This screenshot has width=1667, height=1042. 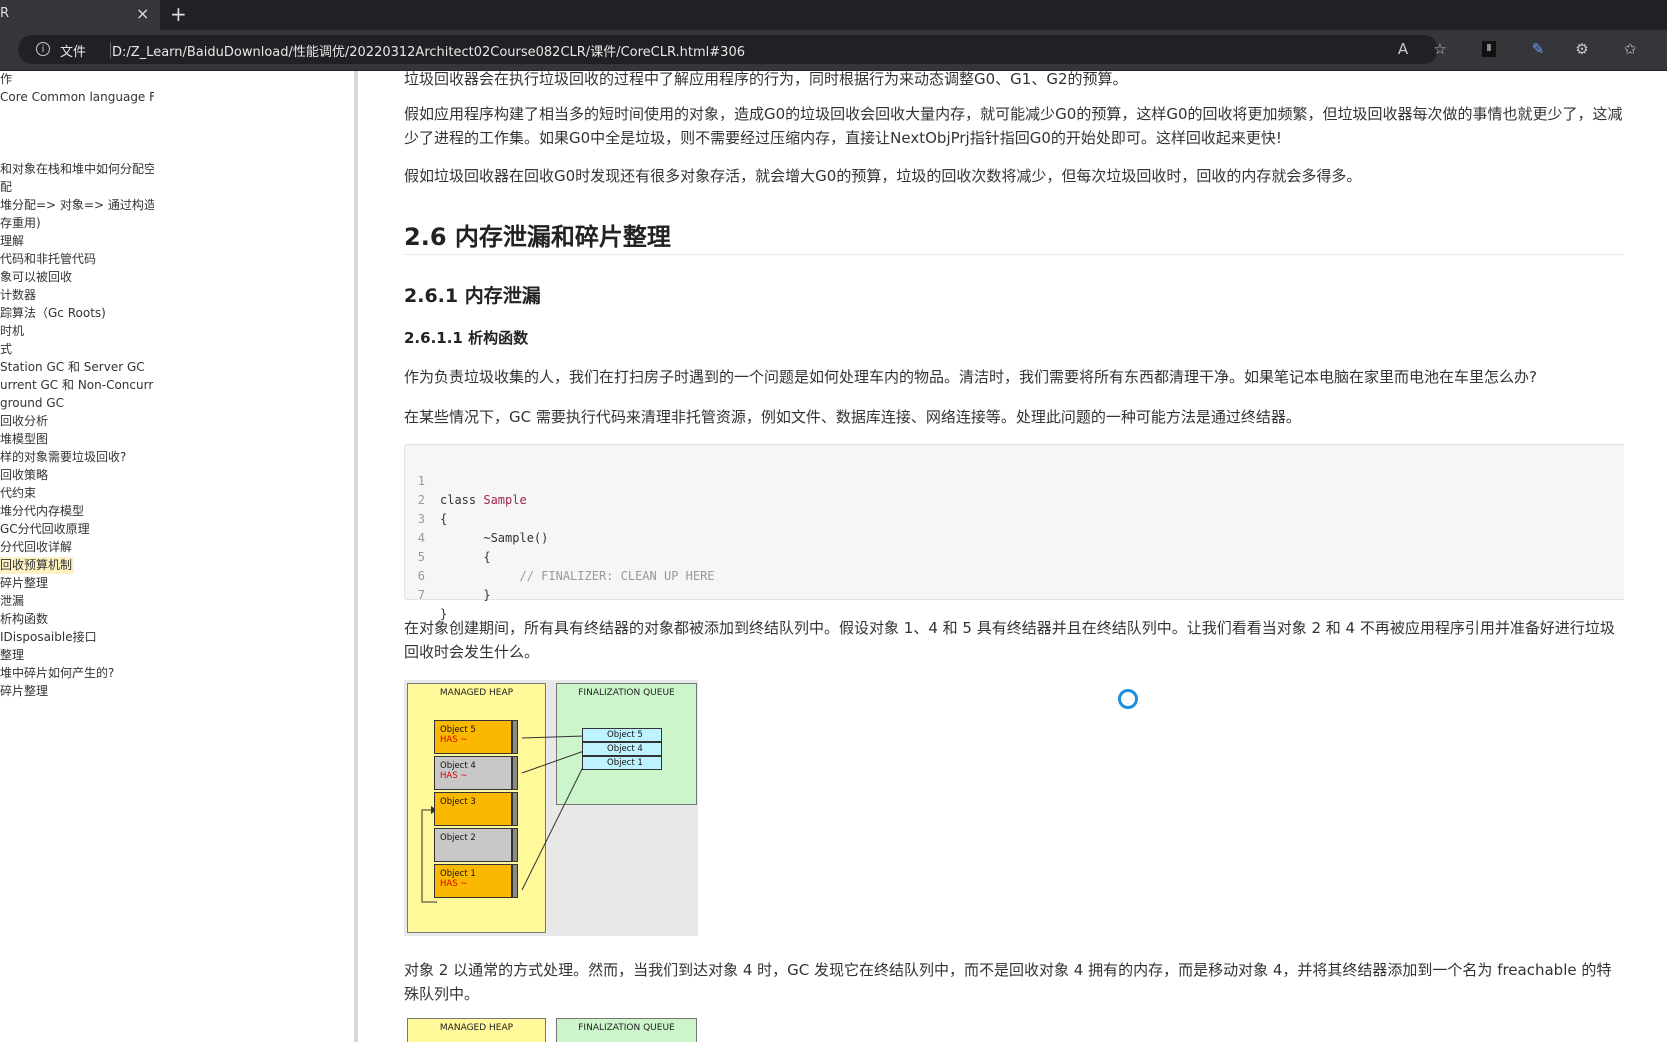 I want to click on puzzle-icon: ⚙, so click(x=1582, y=49).